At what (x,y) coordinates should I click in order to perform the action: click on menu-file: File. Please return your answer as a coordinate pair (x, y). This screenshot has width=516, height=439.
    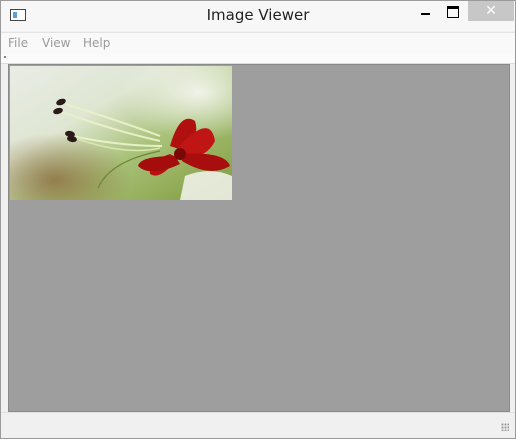
    Looking at the image, I should click on (18, 43).